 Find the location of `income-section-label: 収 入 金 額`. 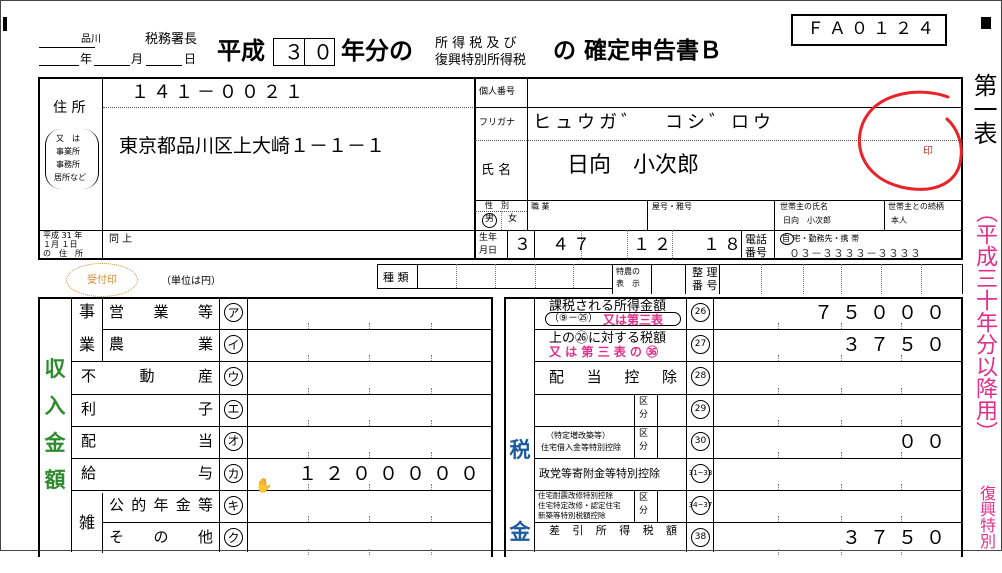

income-section-label: 収 入 金 額 is located at coordinates (55, 425).